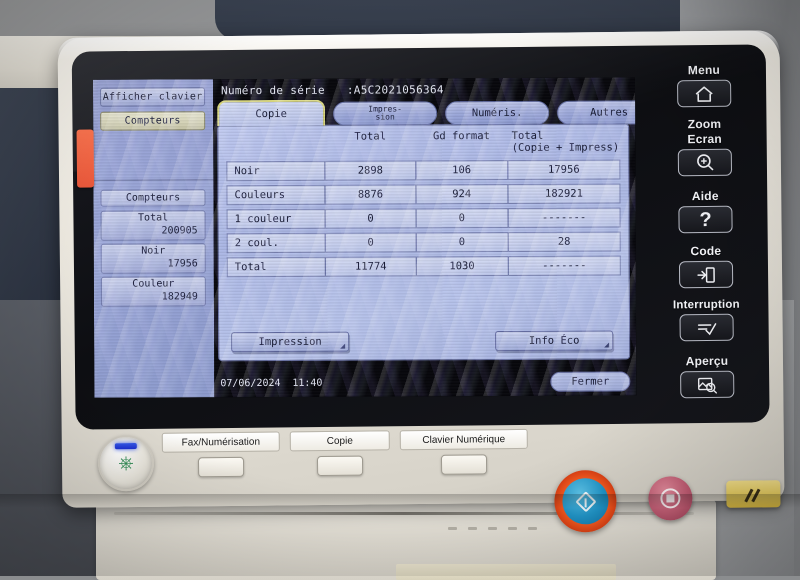  Describe the element at coordinates (464, 464) in the screenshot. I see `softkey-clavier-numerique-button` at that location.